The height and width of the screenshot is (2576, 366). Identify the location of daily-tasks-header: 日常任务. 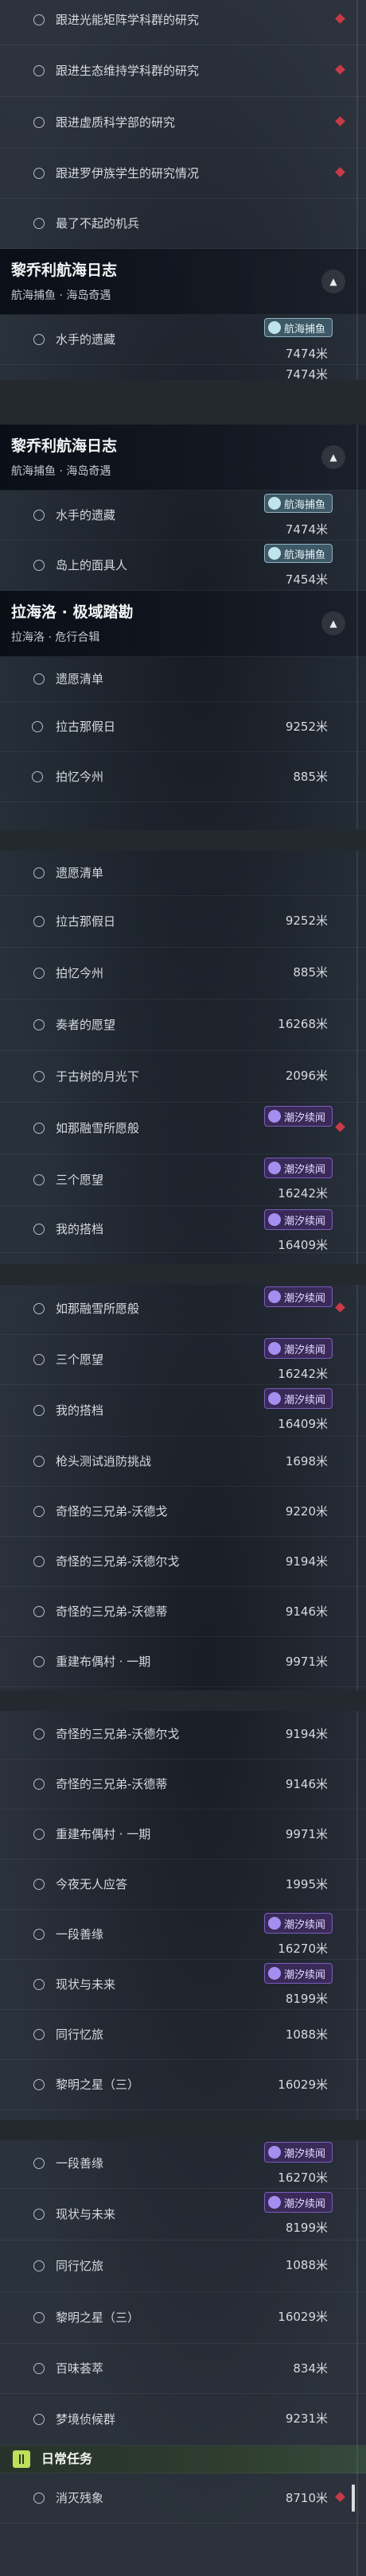
(183, 2459).